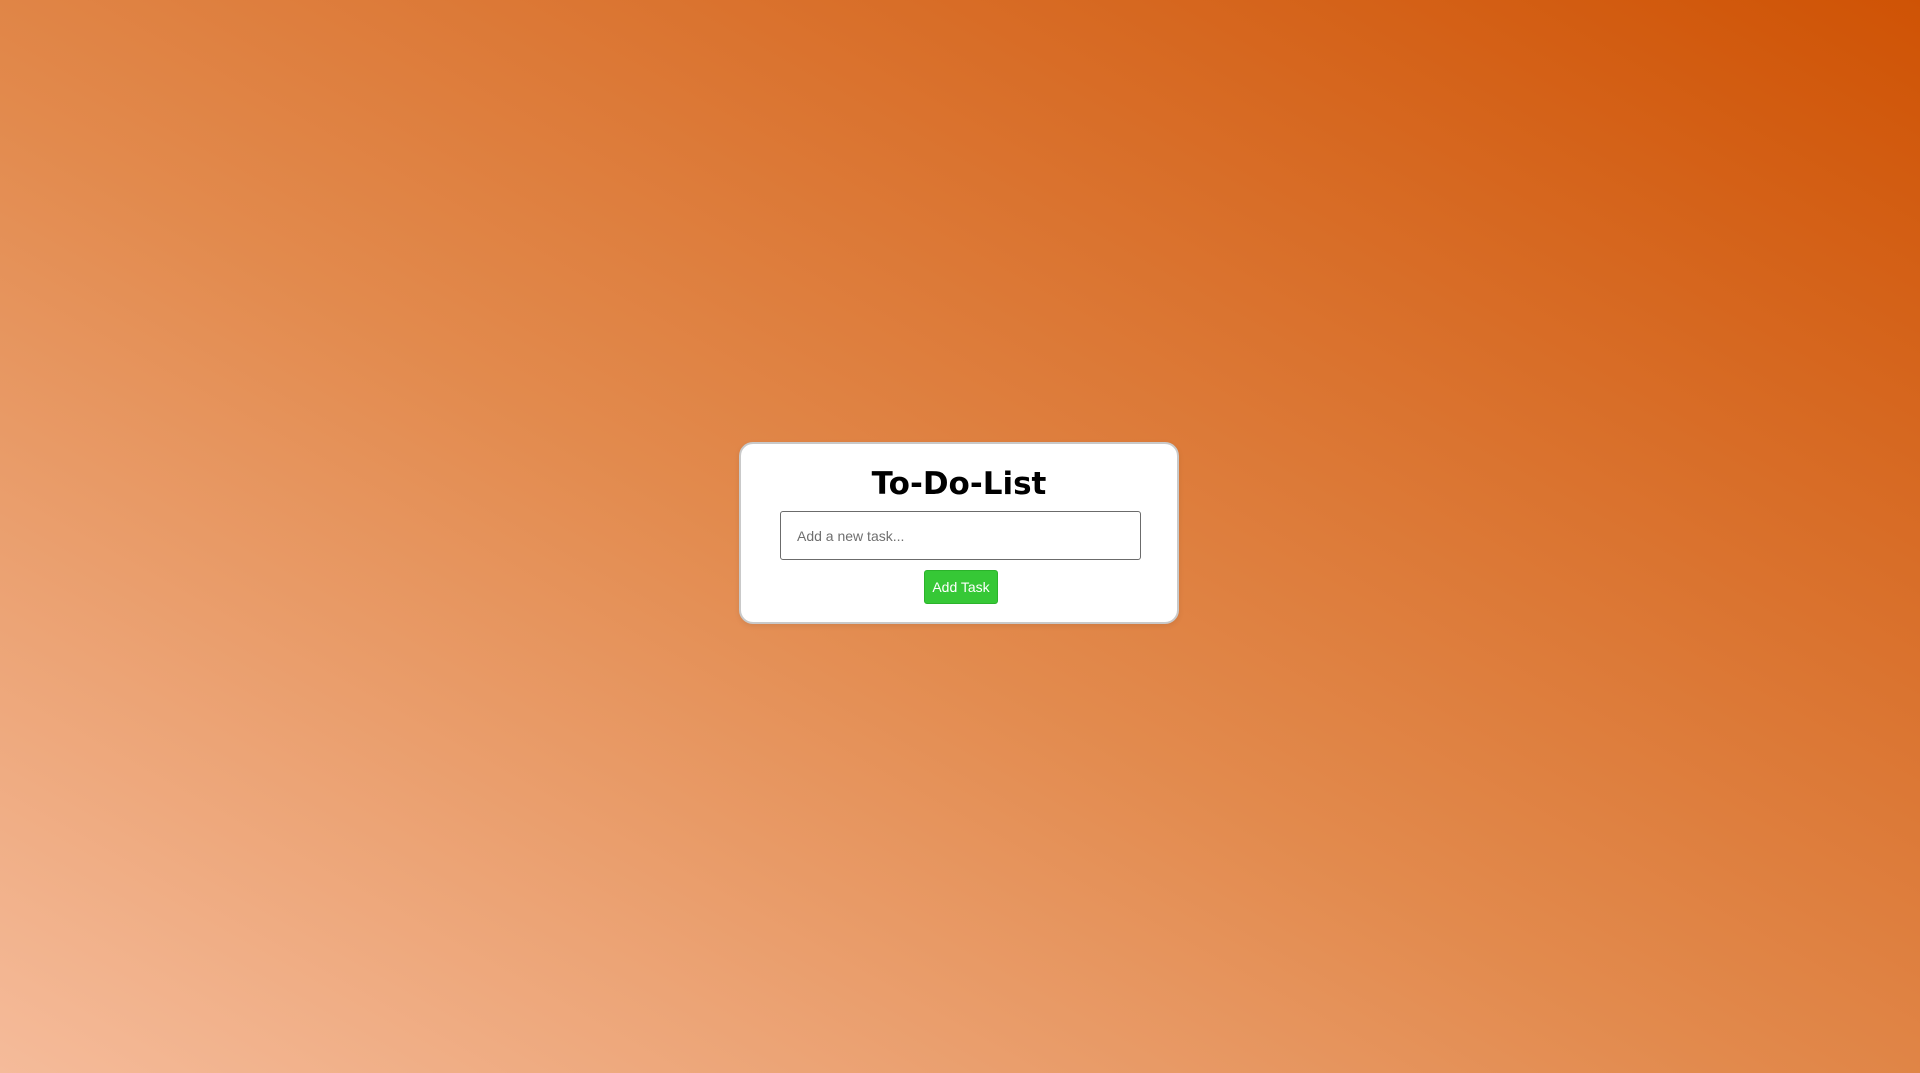  I want to click on todo-card: To-Do-List Add Task, so click(959, 533).